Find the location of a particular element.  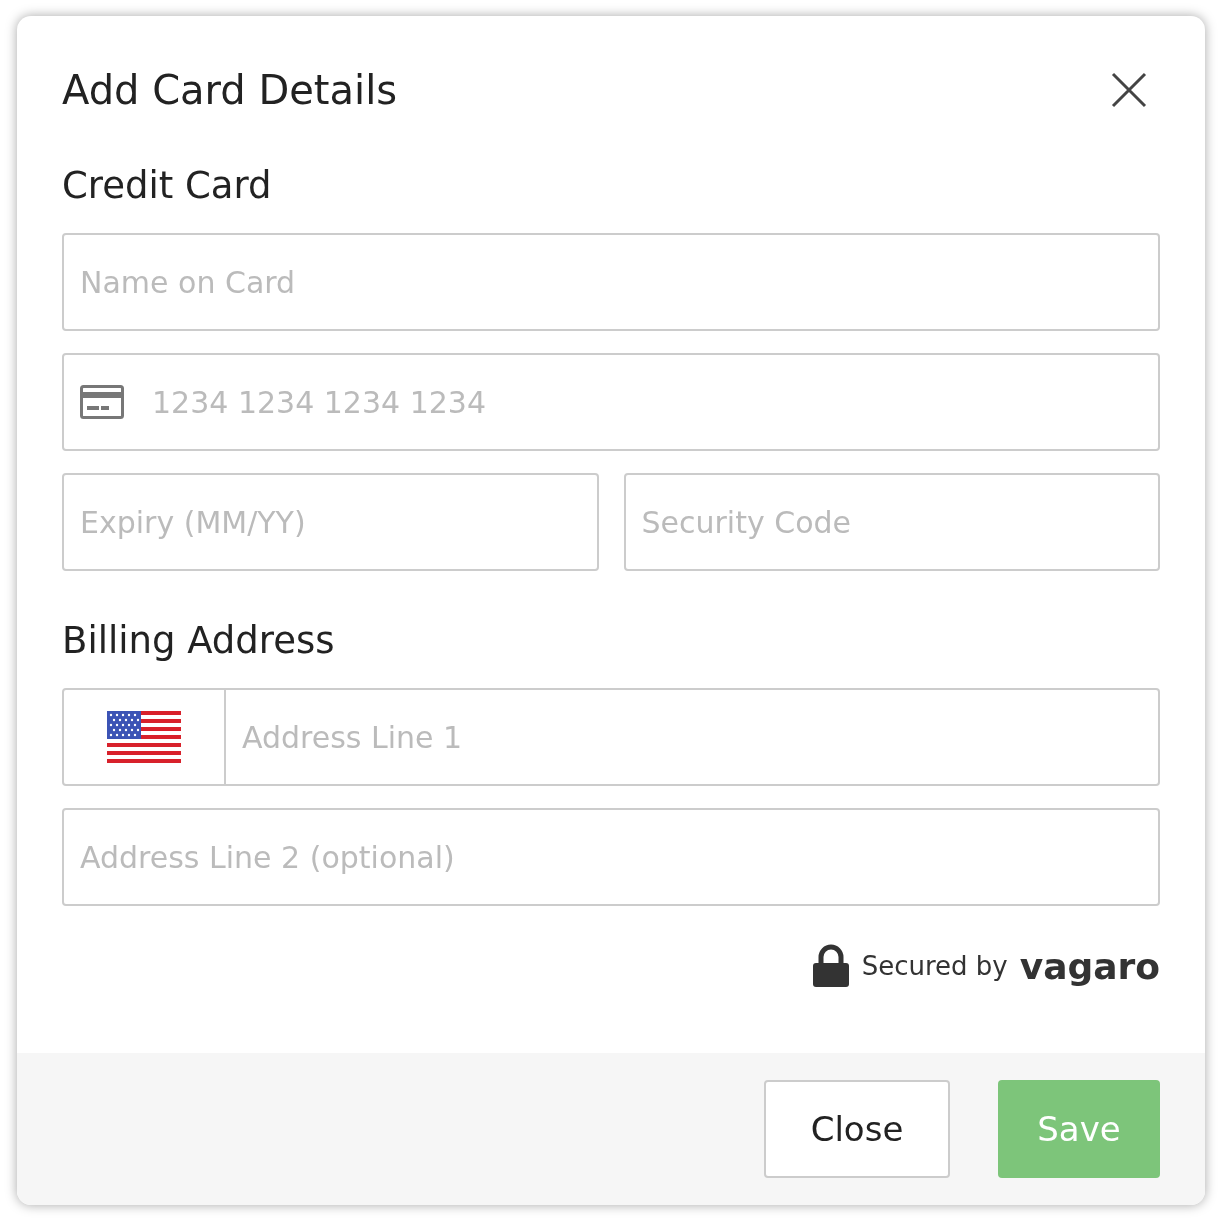

lock-icon is located at coordinates (830, 966).